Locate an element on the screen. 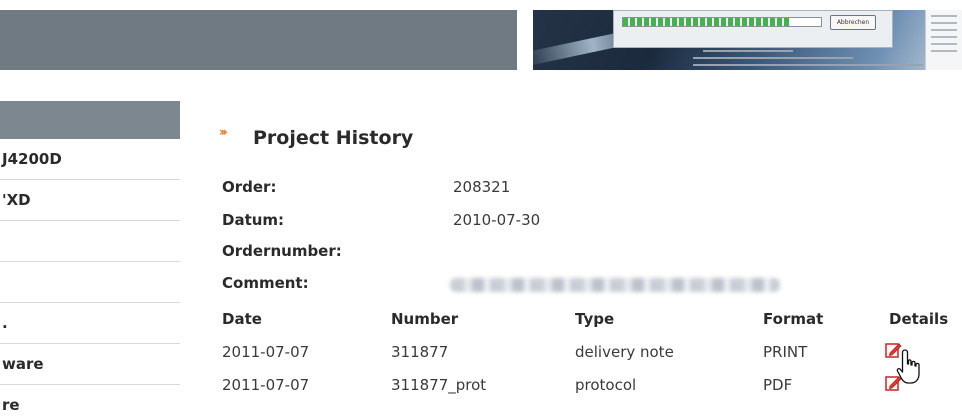  sidebar-header is located at coordinates (90, 120).